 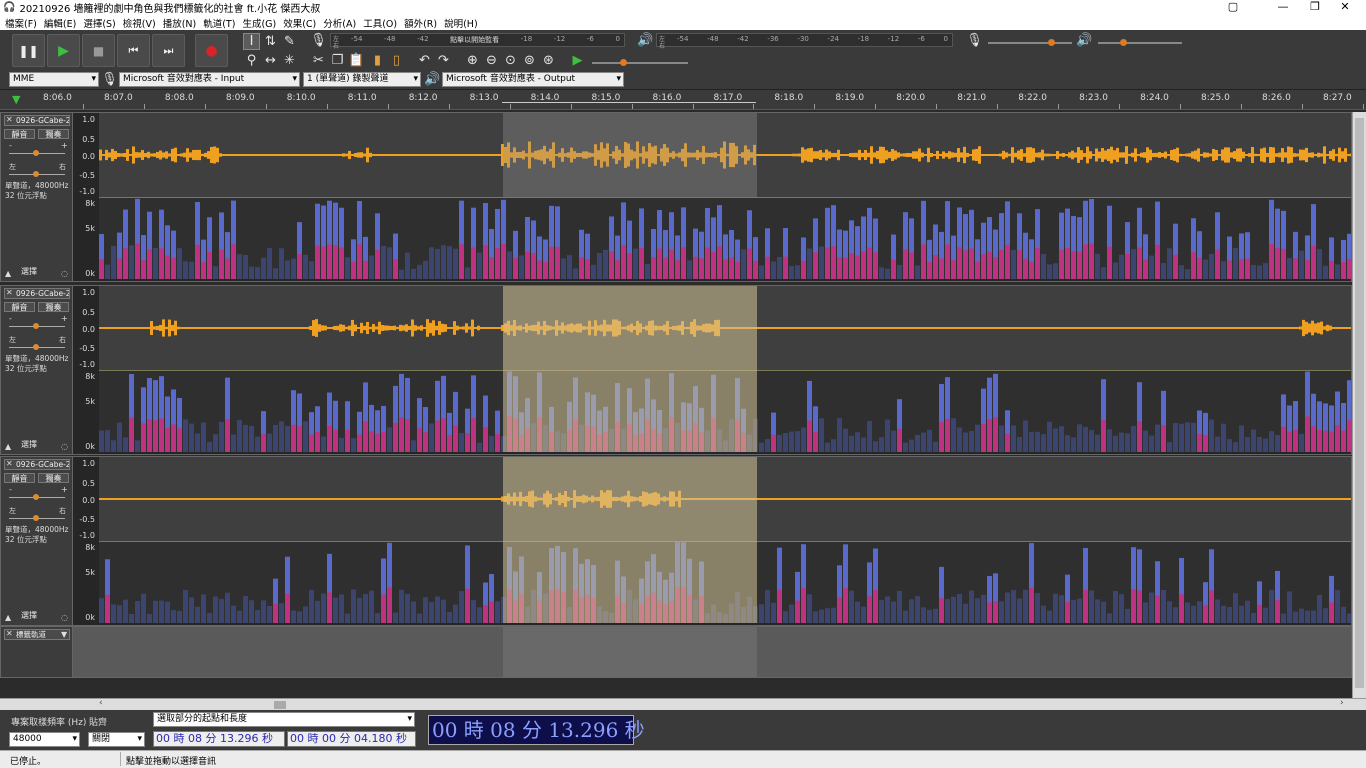 I want to click on empty-track-area, so click(x=676, y=689).